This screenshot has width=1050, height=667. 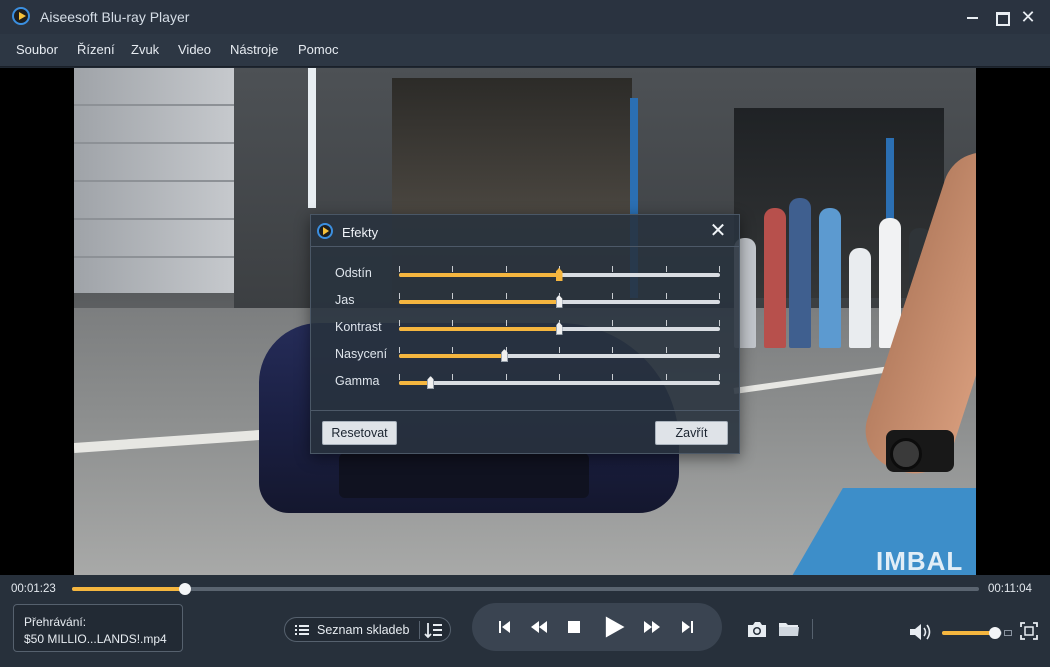 I want to click on stop-icon, so click(x=574, y=627).